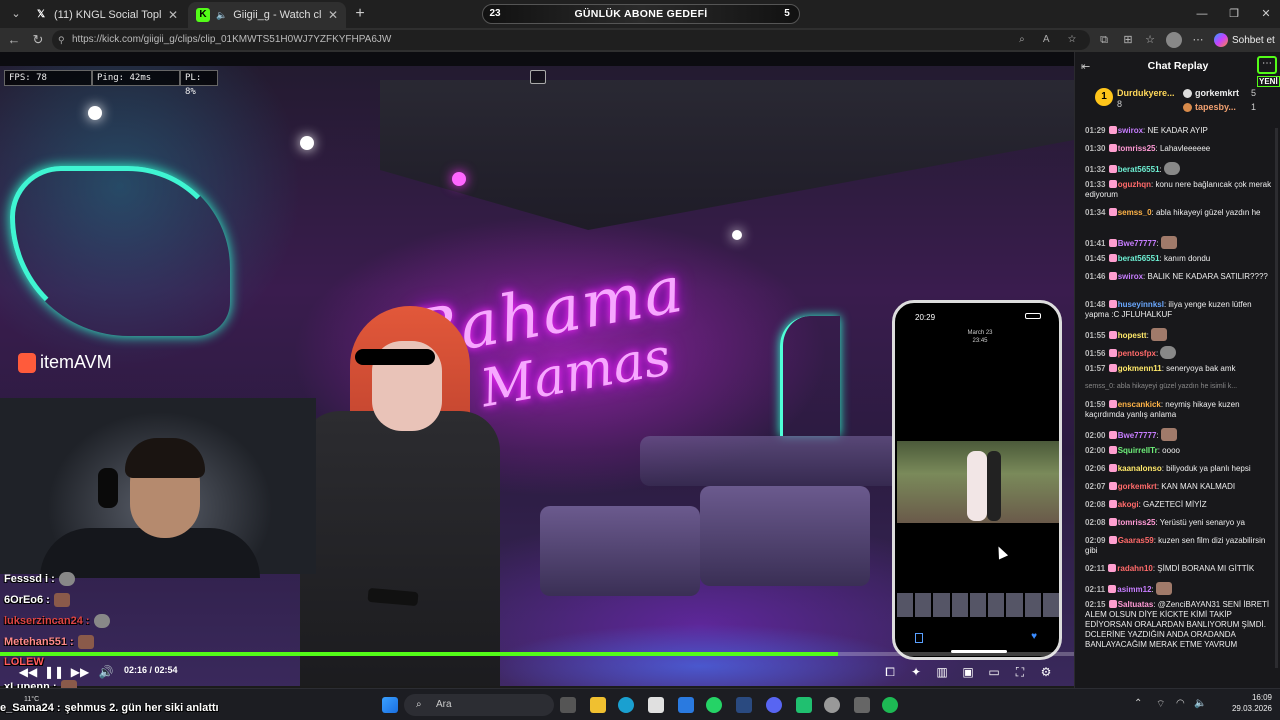  Describe the element at coordinates (1138, 450) in the screenshot. I see `message-username: SquirrelITr` at that location.